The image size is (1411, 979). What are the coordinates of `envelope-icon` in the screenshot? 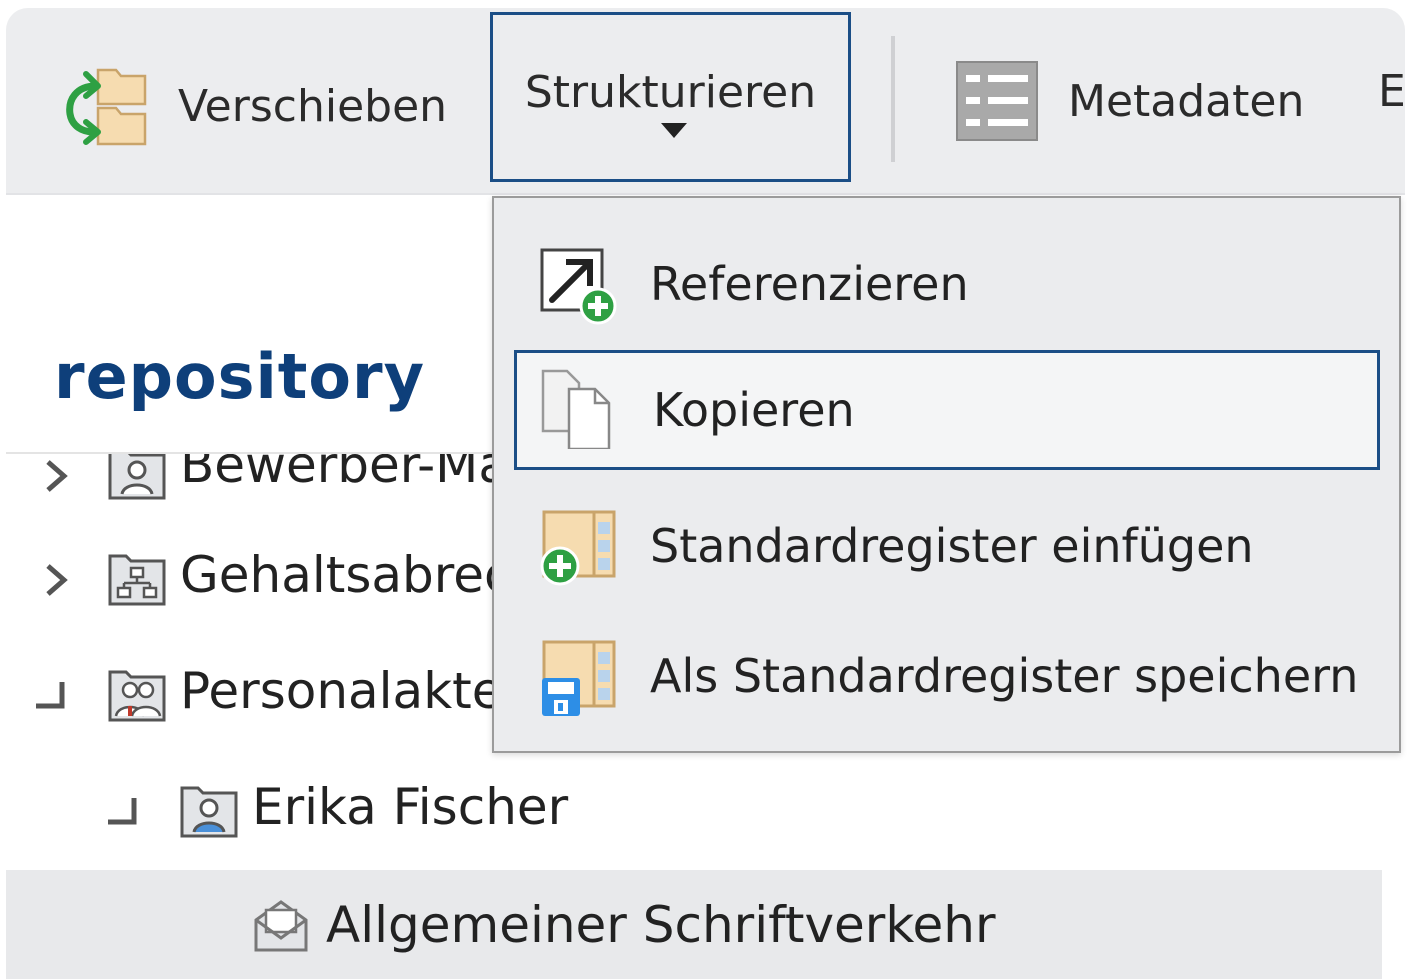 It's located at (281, 926).